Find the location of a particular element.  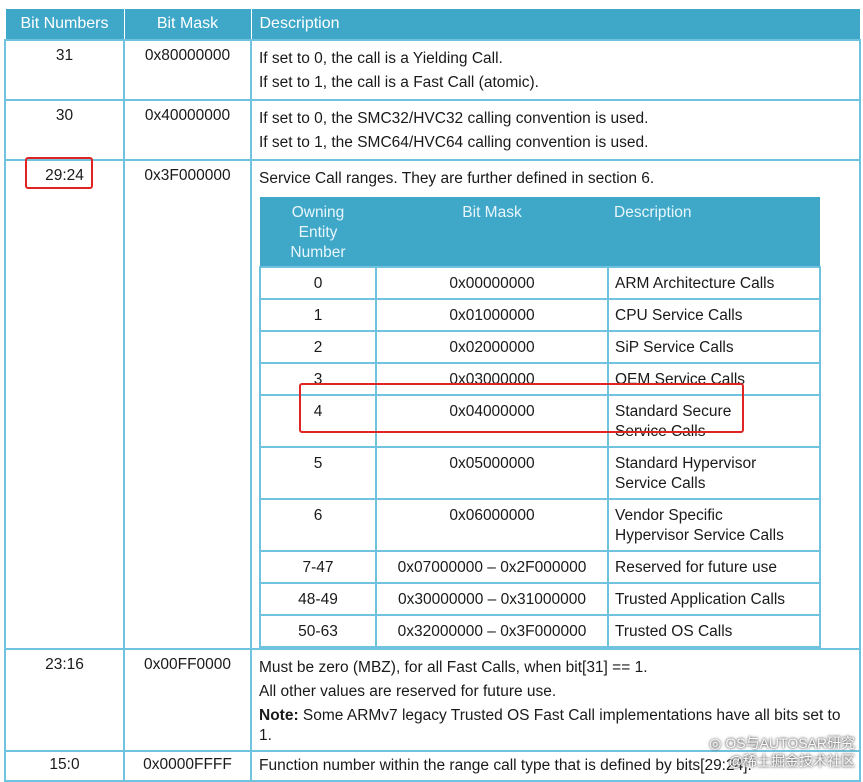

bit-mask-cell: 0x0000FFFF is located at coordinates (187, 766).